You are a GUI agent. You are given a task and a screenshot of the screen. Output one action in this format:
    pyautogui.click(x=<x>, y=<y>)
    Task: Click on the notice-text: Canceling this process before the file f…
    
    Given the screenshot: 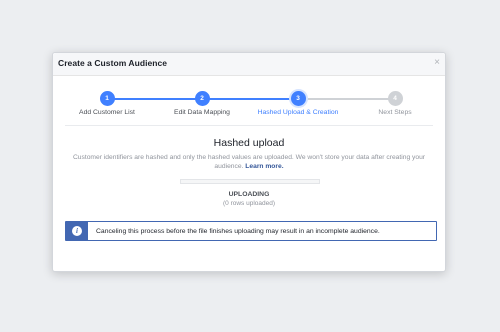 What is the action you would take?
    pyautogui.click(x=238, y=231)
    